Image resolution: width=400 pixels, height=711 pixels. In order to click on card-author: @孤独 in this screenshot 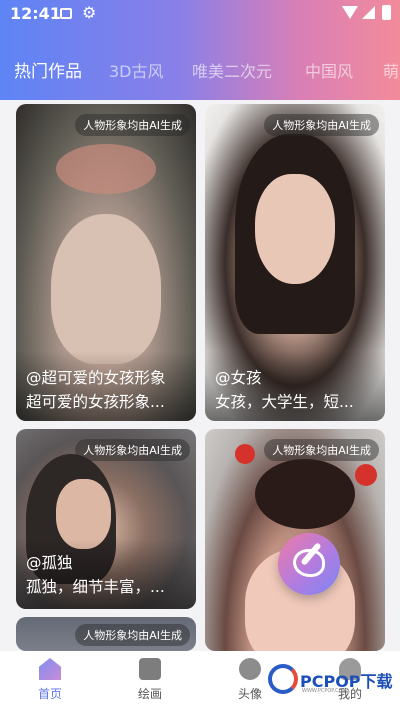, I will do `click(49, 563)`.